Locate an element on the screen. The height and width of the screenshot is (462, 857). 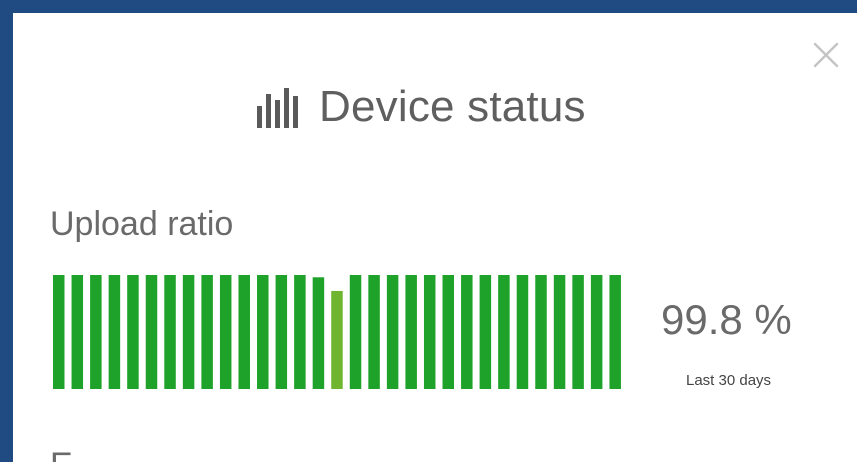
close-button is located at coordinates (826, 55).